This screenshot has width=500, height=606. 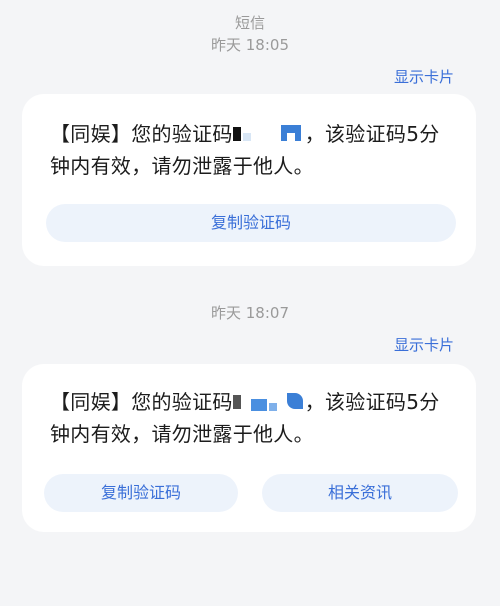 What do you see at coordinates (249, 23) in the screenshot?
I see `header-title: 短信` at bounding box center [249, 23].